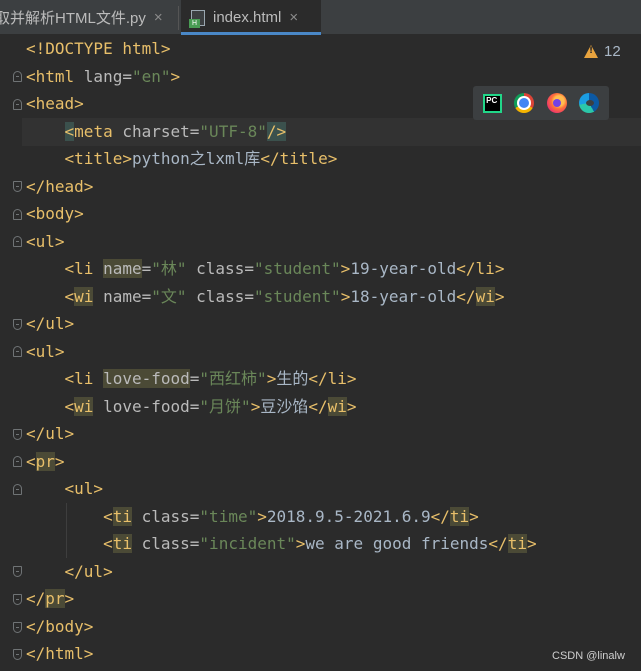  Describe the element at coordinates (191, 406) in the screenshot. I see `code-line-14: <wi love-food="月饼">豆沙馅</wi>` at that location.